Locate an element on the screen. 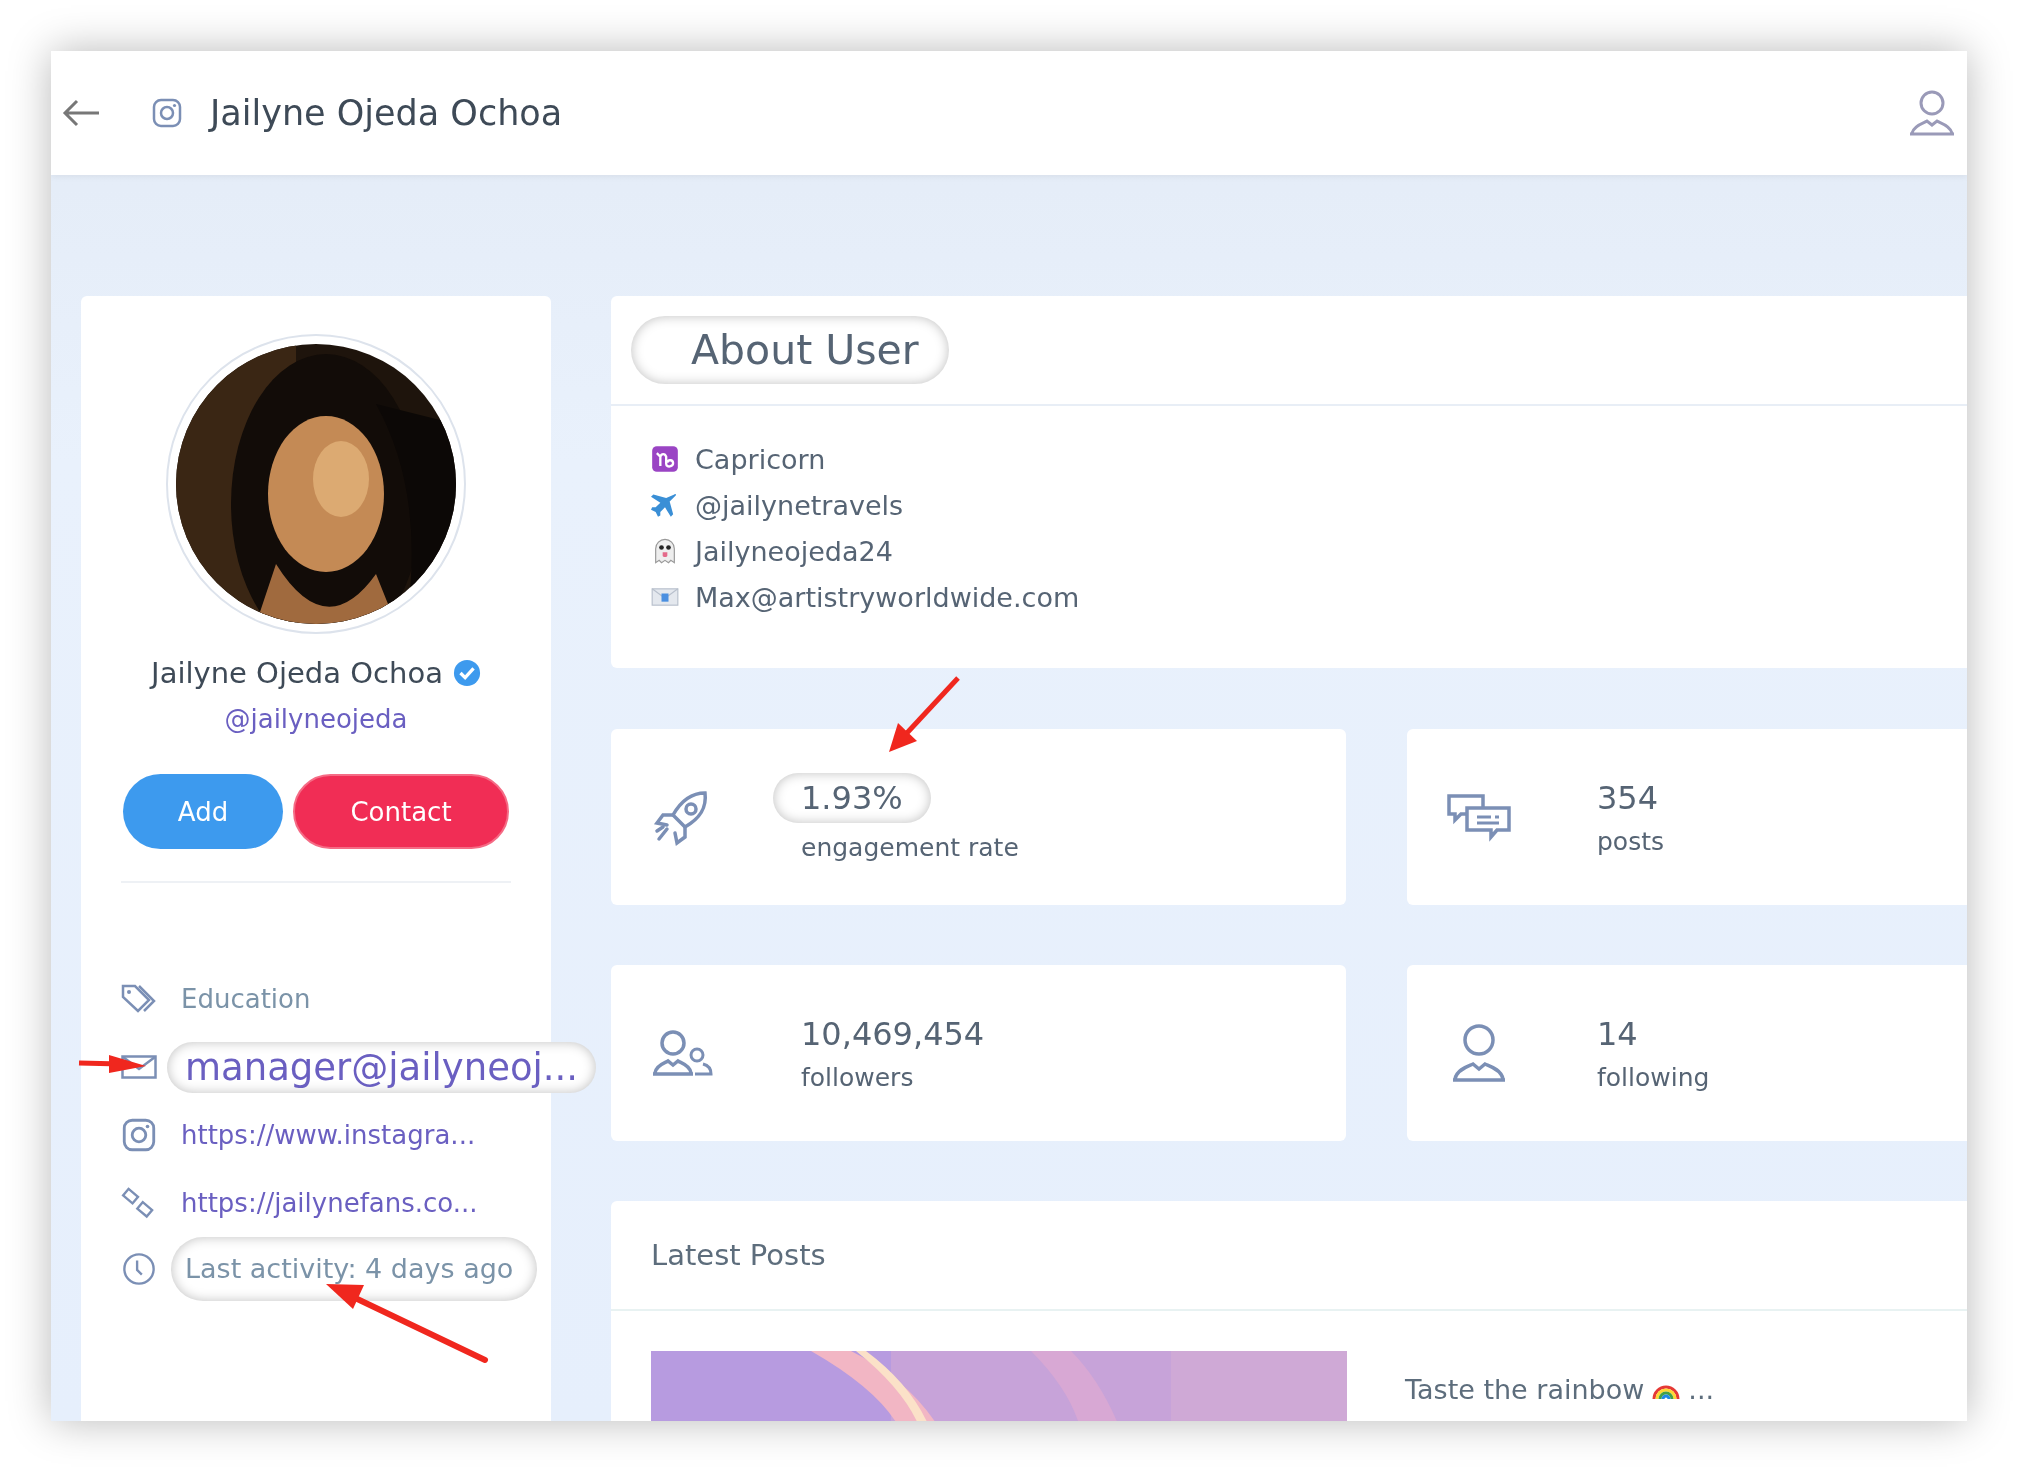  about-item: Jailyneojeda24 is located at coordinates (794, 551).